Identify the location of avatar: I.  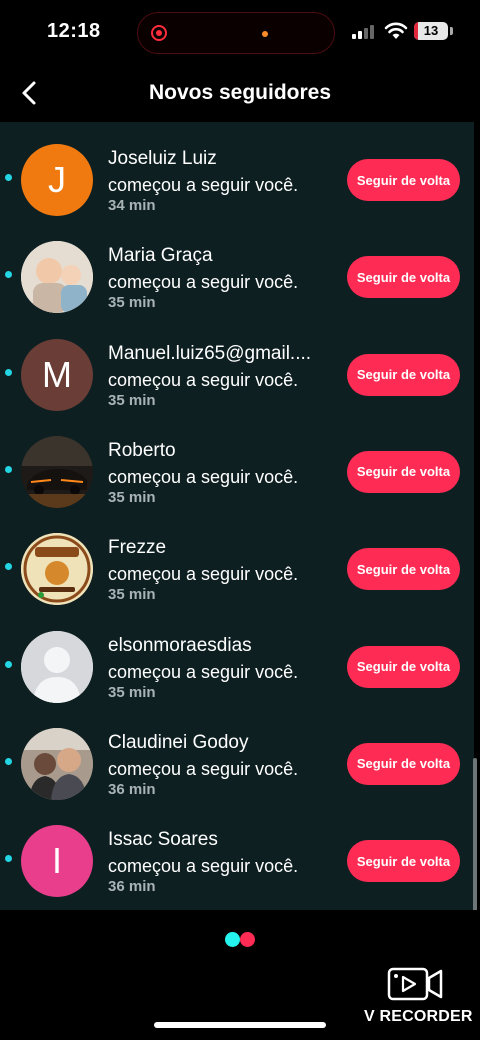
(57, 861).